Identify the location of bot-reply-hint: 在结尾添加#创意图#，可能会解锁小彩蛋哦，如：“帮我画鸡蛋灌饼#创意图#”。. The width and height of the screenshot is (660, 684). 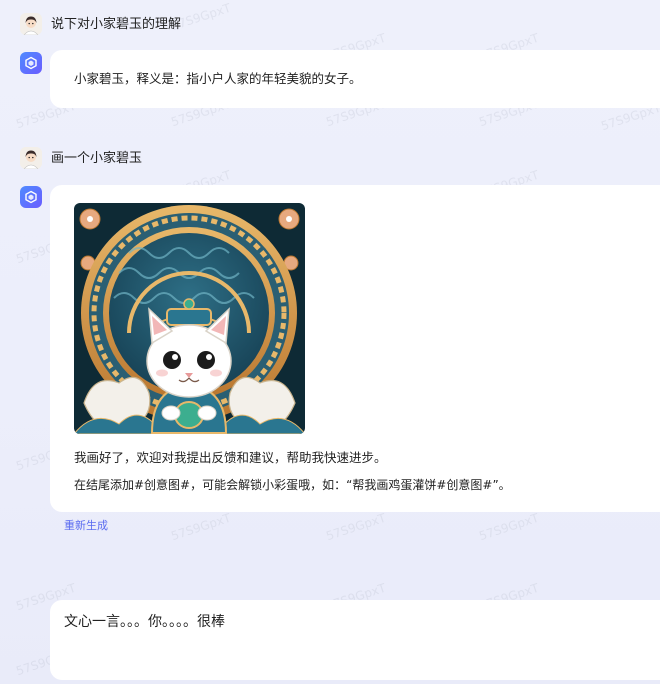
(292, 485).